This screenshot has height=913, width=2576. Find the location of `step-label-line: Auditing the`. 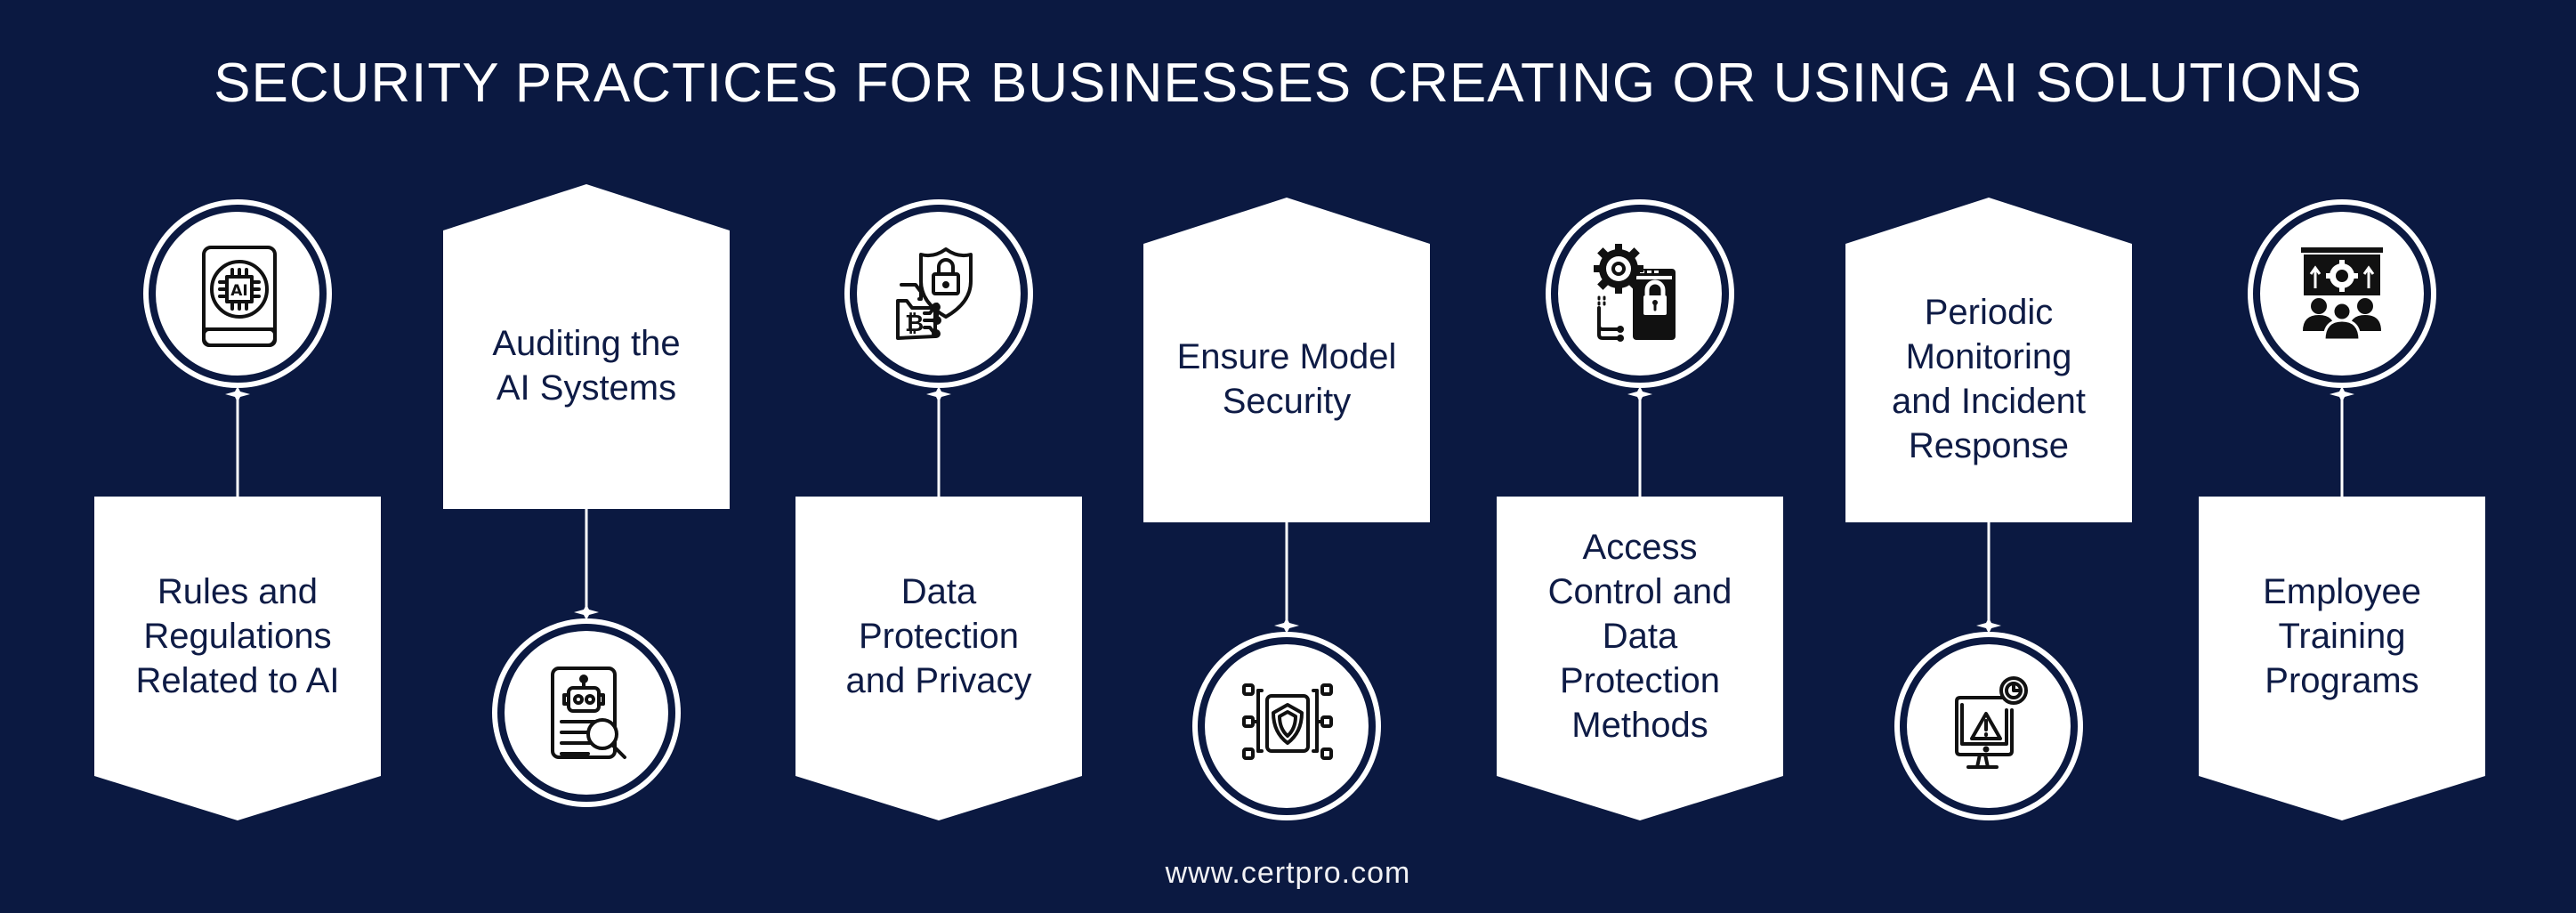

step-label-line: Auditing the is located at coordinates (586, 343).